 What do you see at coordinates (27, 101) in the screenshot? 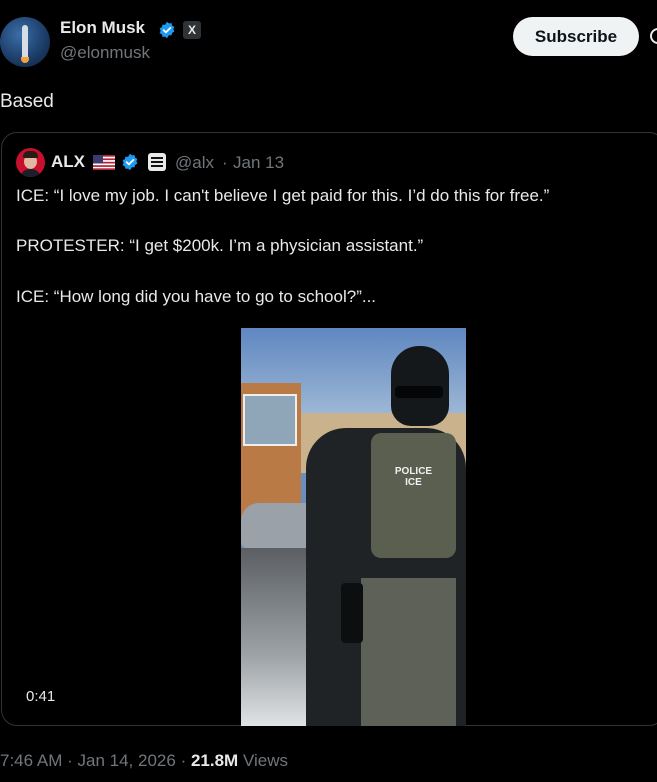
I see `tweet-text: Based` at bounding box center [27, 101].